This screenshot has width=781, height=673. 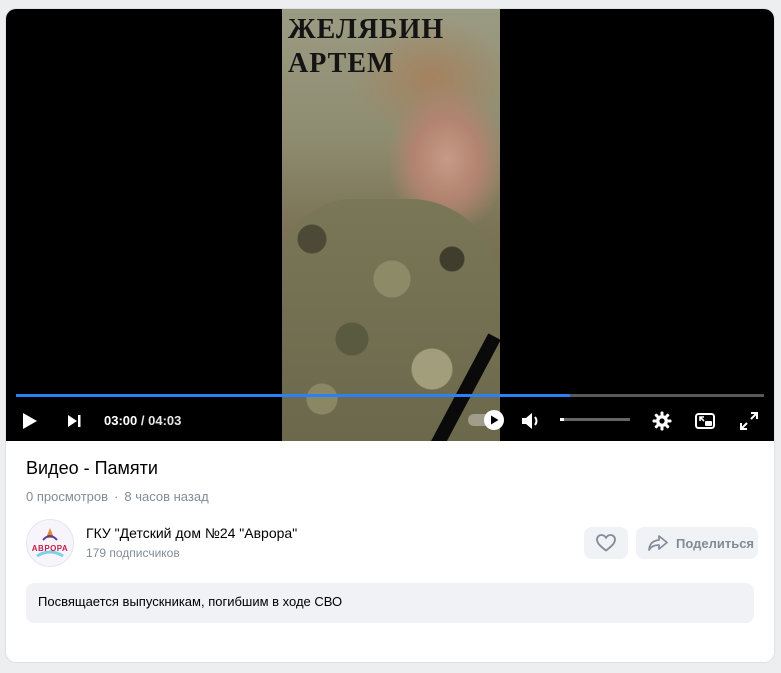 What do you see at coordinates (191, 533) in the screenshot?
I see `channel-name: ГКУ "Детский дом №24 "Аврора"` at bounding box center [191, 533].